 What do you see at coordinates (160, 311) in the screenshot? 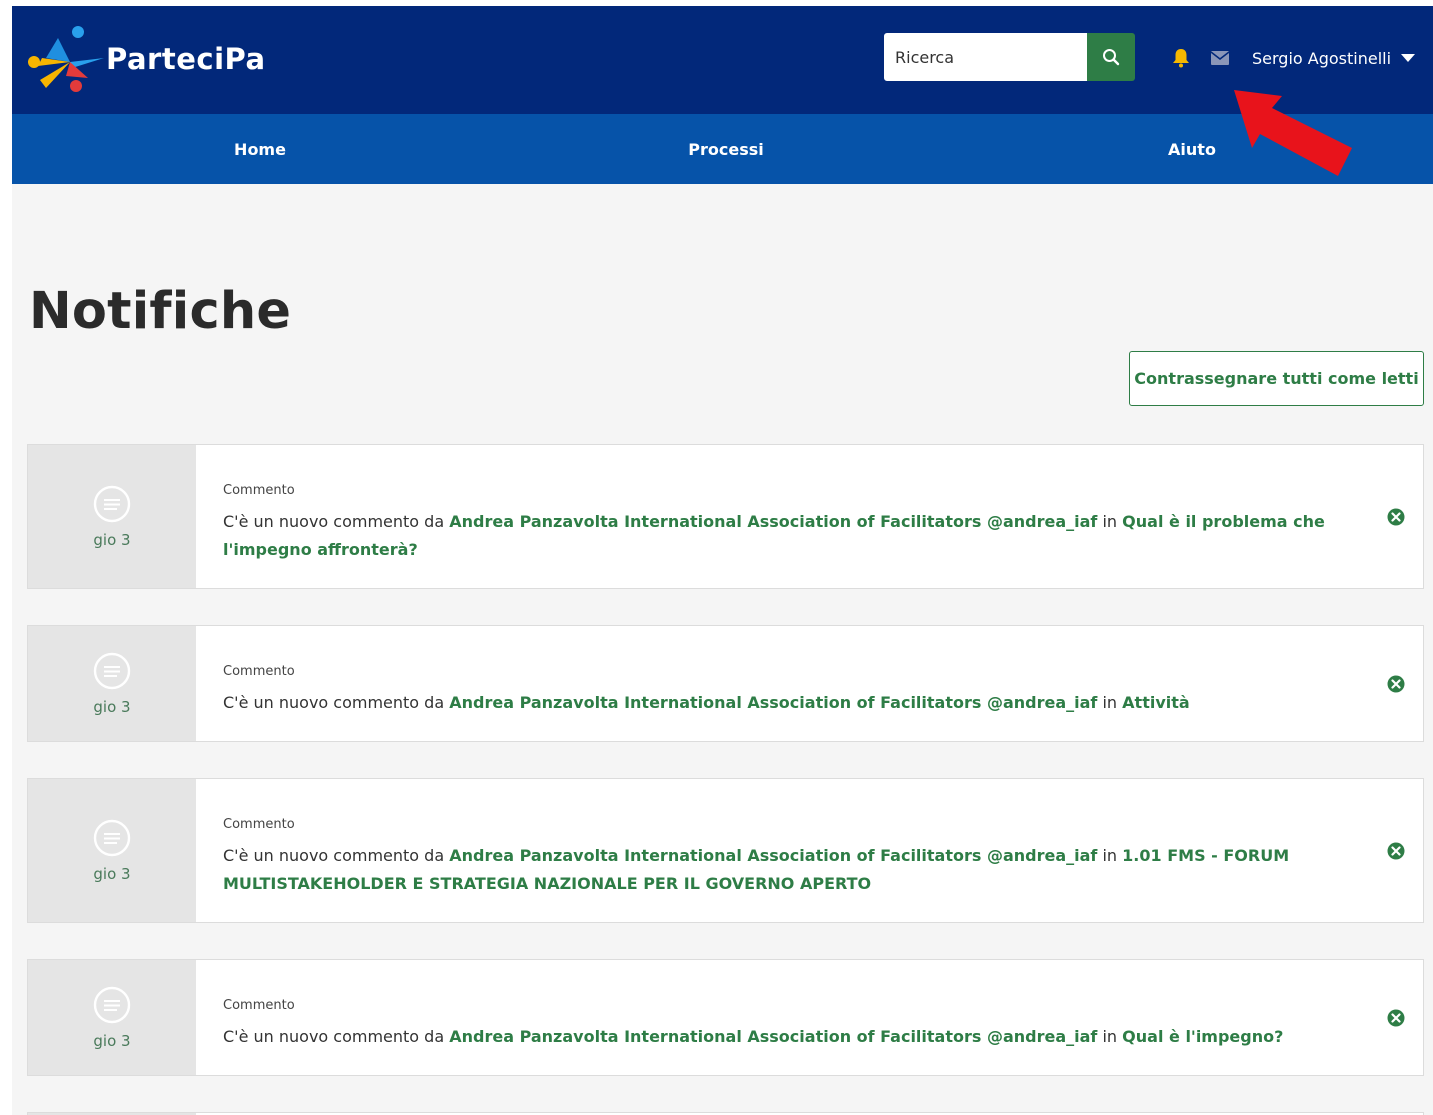
I see `page-title: Notifiche` at bounding box center [160, 311].